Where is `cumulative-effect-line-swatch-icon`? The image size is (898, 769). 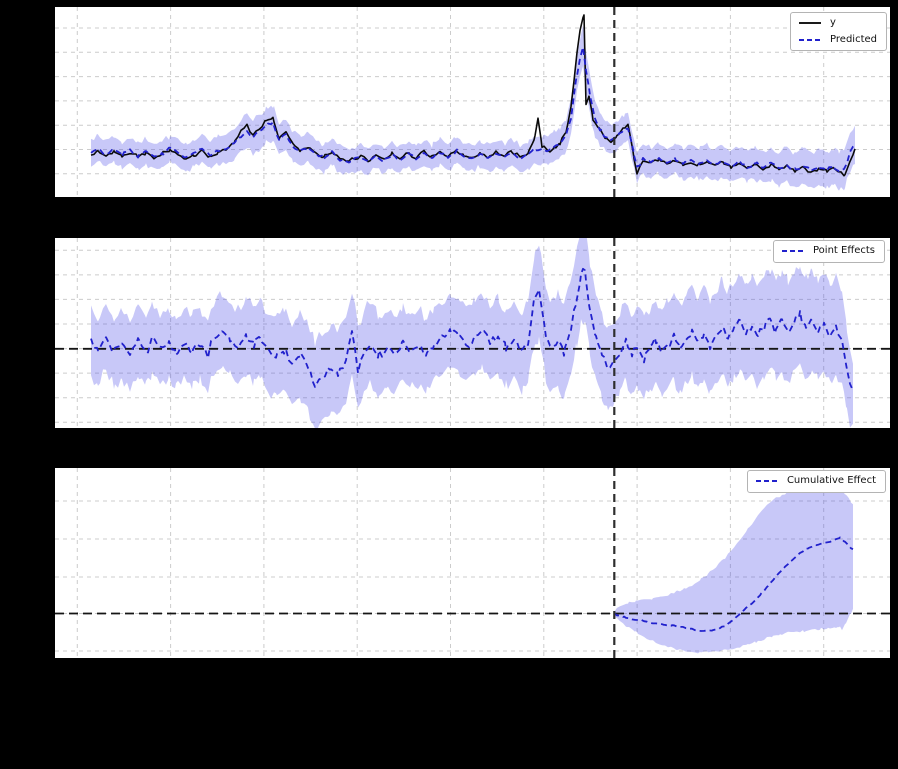
cumulative-effect-line-swatch-icon is located at coordinates (766, 481).